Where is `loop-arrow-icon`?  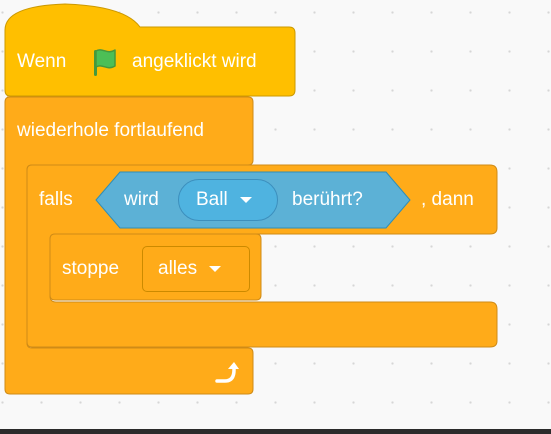 loop-arrow-icon is located at coordinates (226, 375).